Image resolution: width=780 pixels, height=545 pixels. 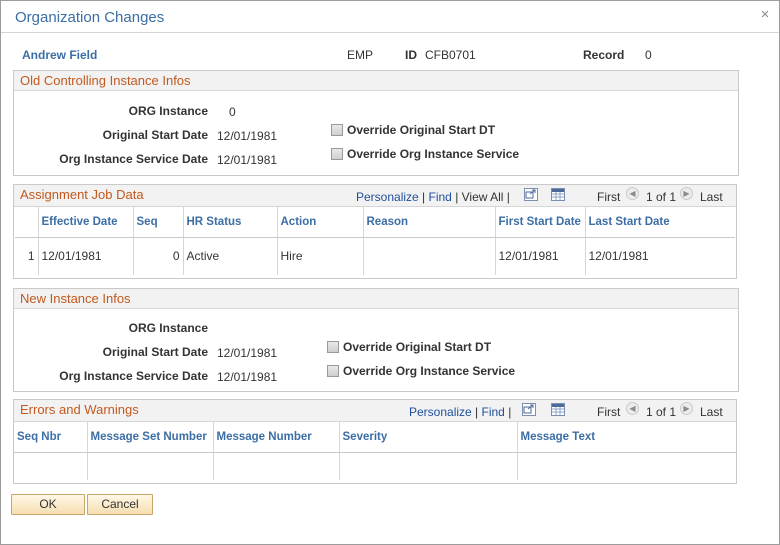 What do you see at coordinates (493, 412) in the screenshot?
I see `errors-find-link: Find` at bounding box center [493, 412].